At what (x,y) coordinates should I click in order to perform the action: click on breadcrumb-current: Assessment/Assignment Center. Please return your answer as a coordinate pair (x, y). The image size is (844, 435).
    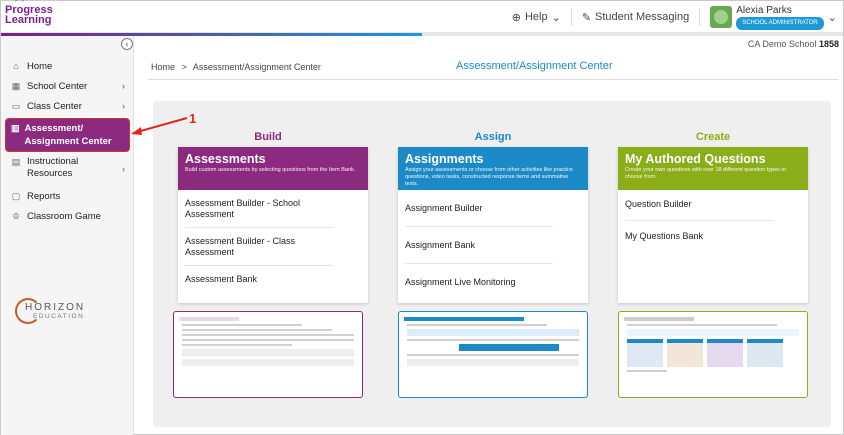
    Looking at the image, I should click on (256, 67).